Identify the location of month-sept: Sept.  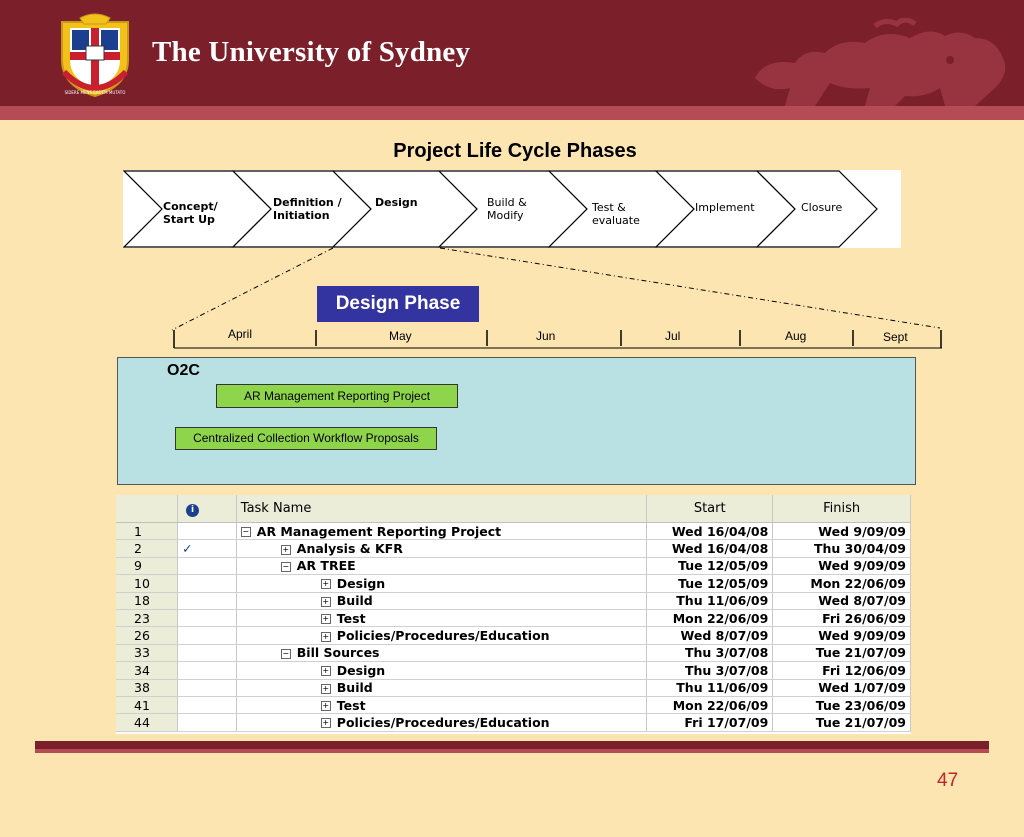
(895, 337).